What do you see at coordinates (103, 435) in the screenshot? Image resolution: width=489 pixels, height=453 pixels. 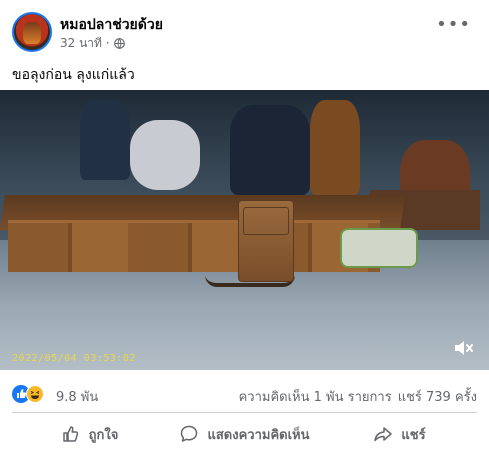 I see `like-label: ถูกใจ` at bounding box center [103, 435].